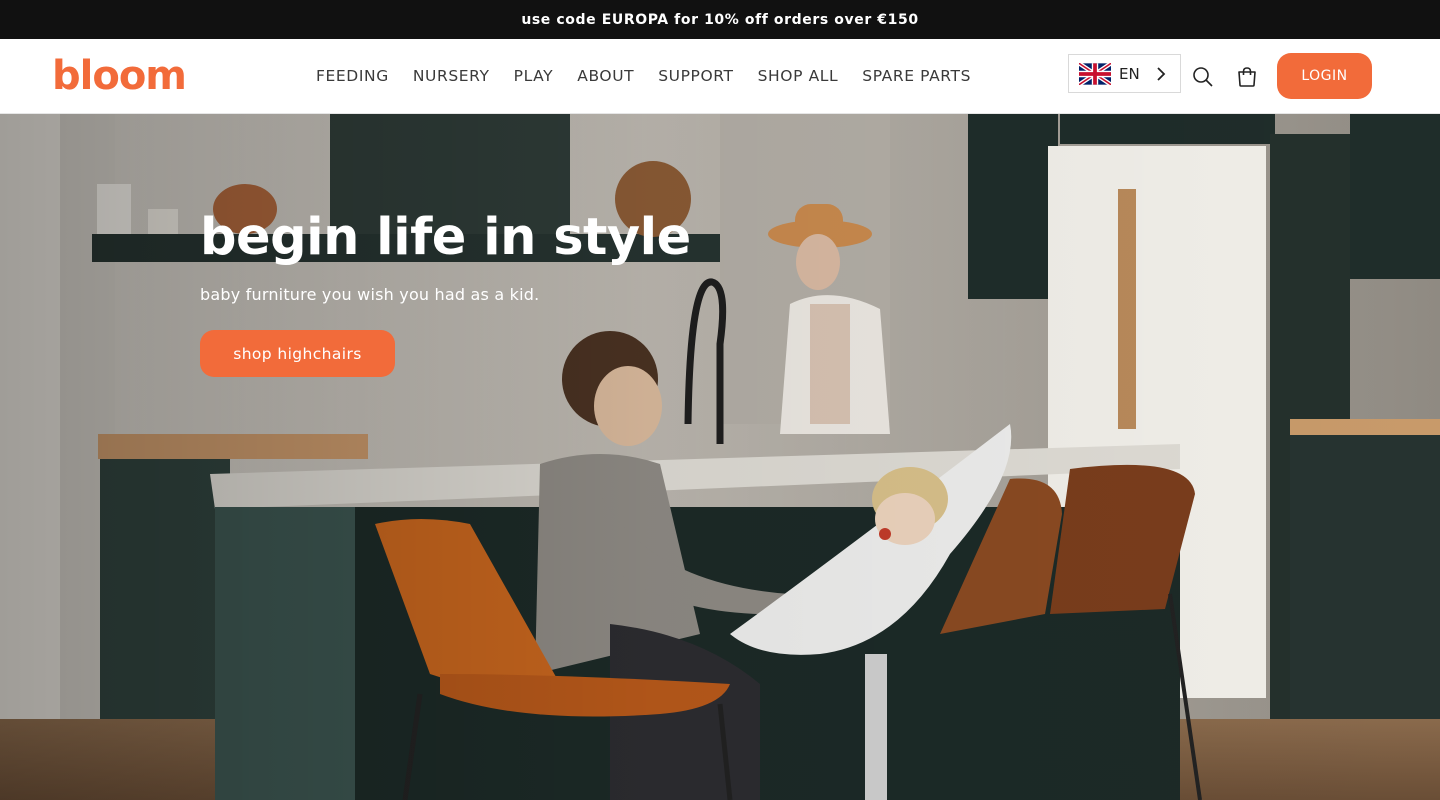 The height and width of the screenshot is (800, 1440). I want to click on nav-item-spare-parts: SPARE PARTS, so click(916, 76).